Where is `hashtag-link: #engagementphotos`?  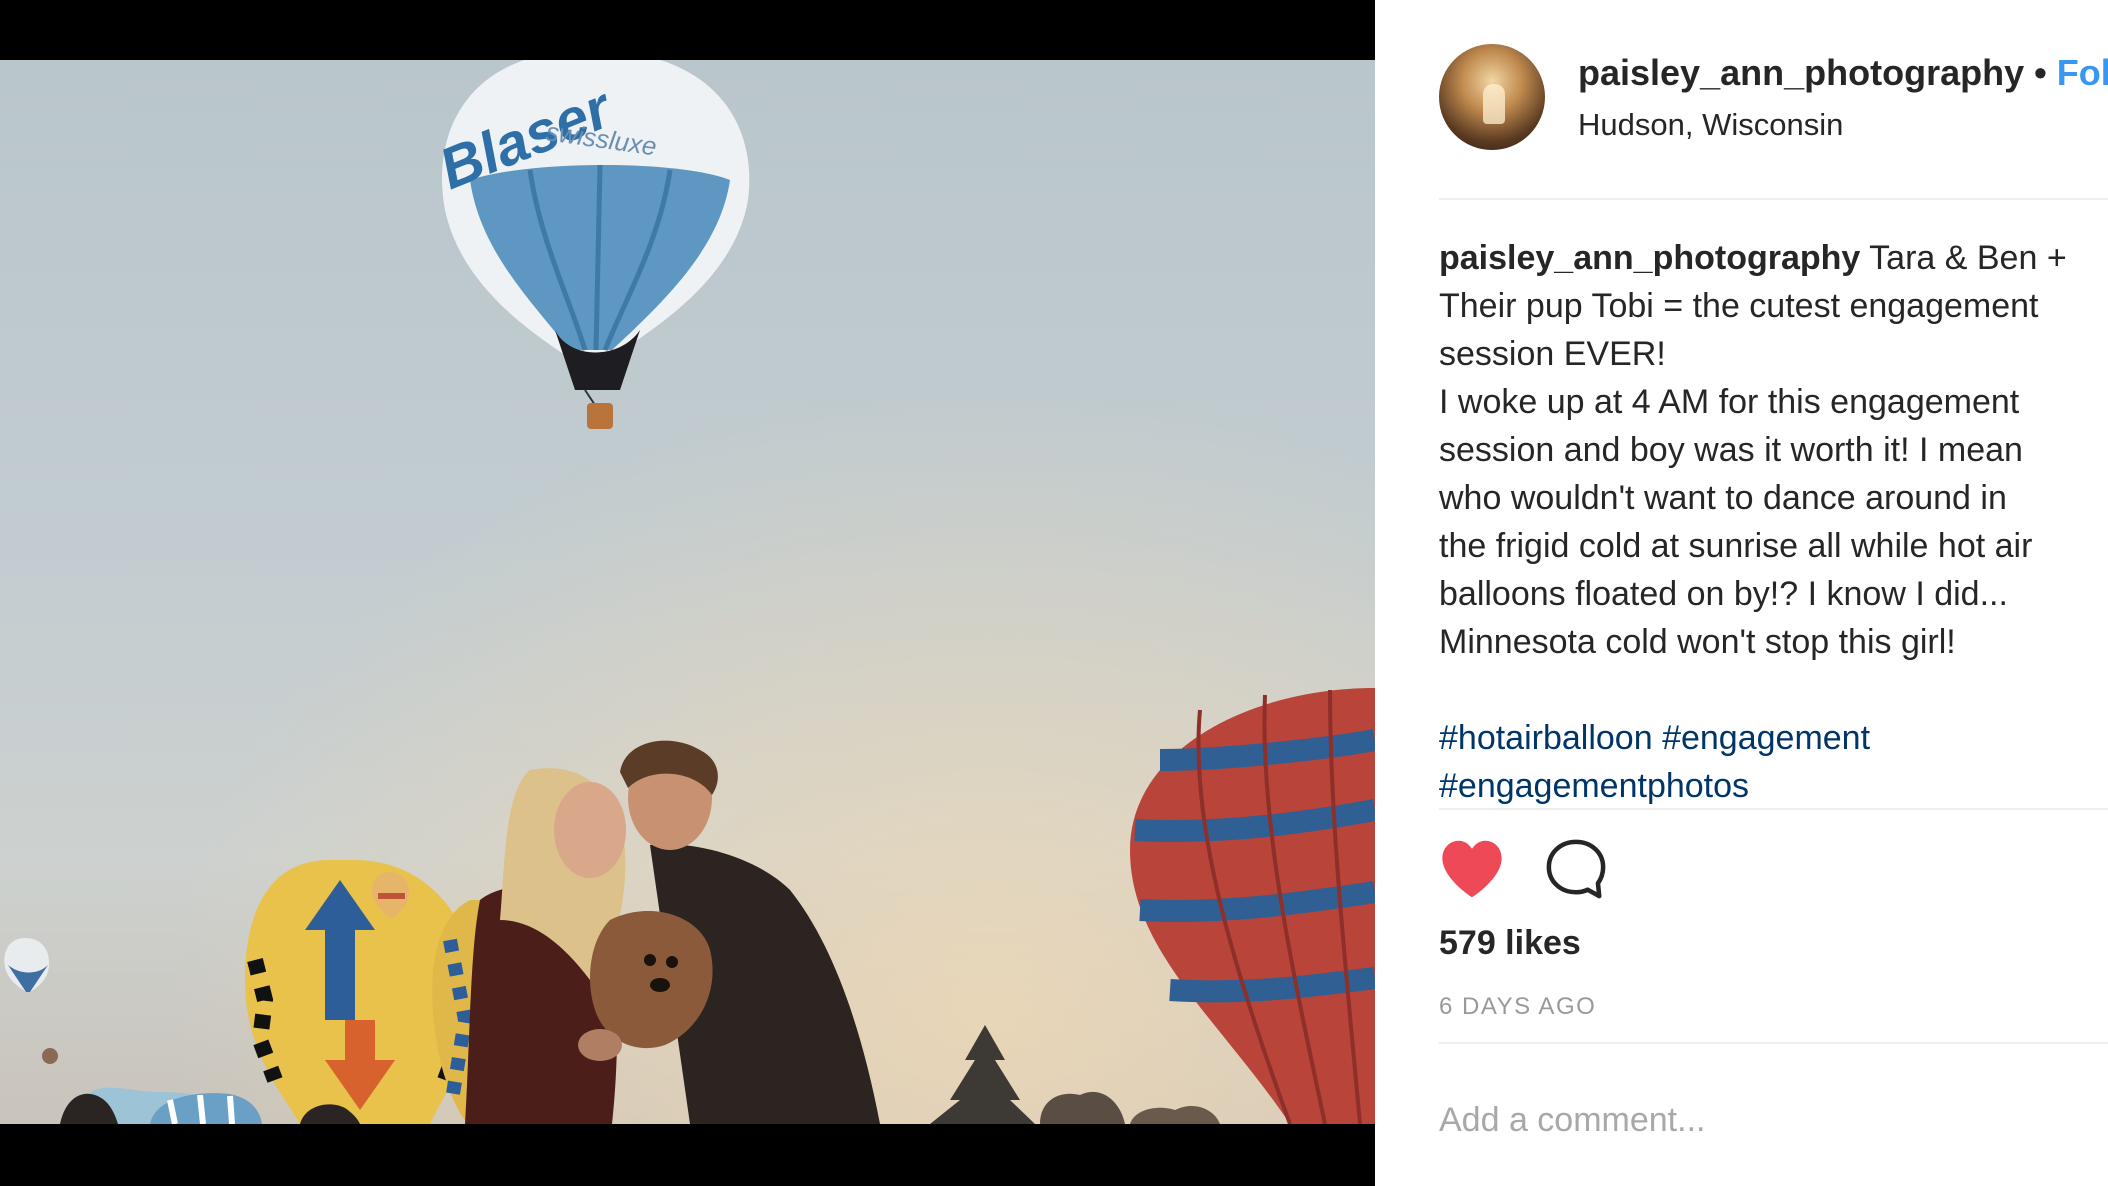 hashtag-link: #engagementphotos is located at coordinates (1594, 786).